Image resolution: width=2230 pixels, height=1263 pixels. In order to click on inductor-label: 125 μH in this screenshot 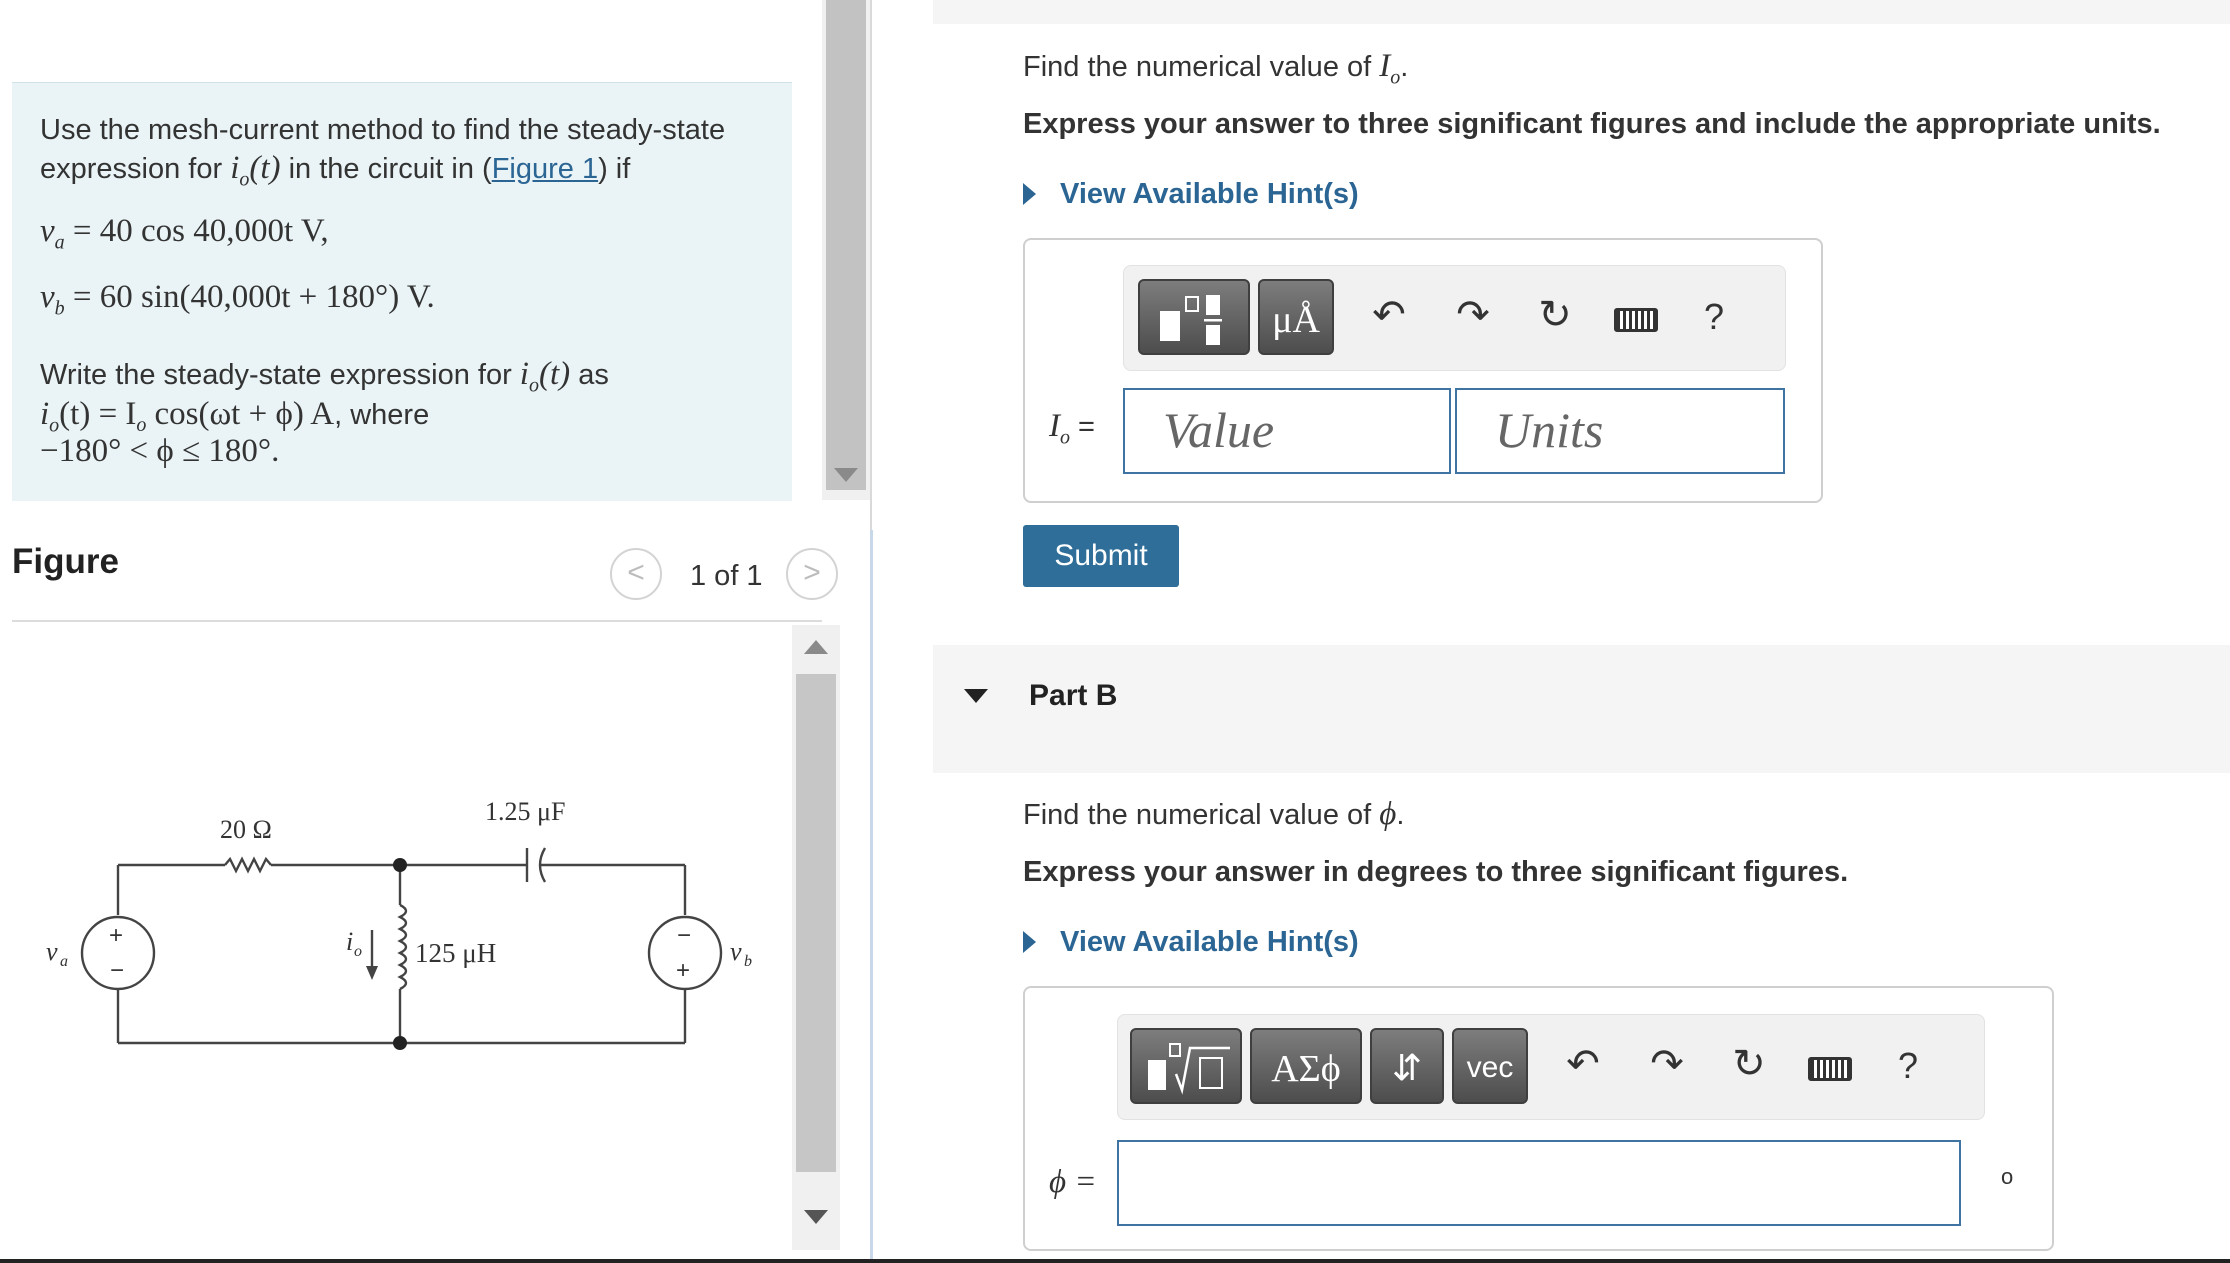, I will do `click(455, 953)`.